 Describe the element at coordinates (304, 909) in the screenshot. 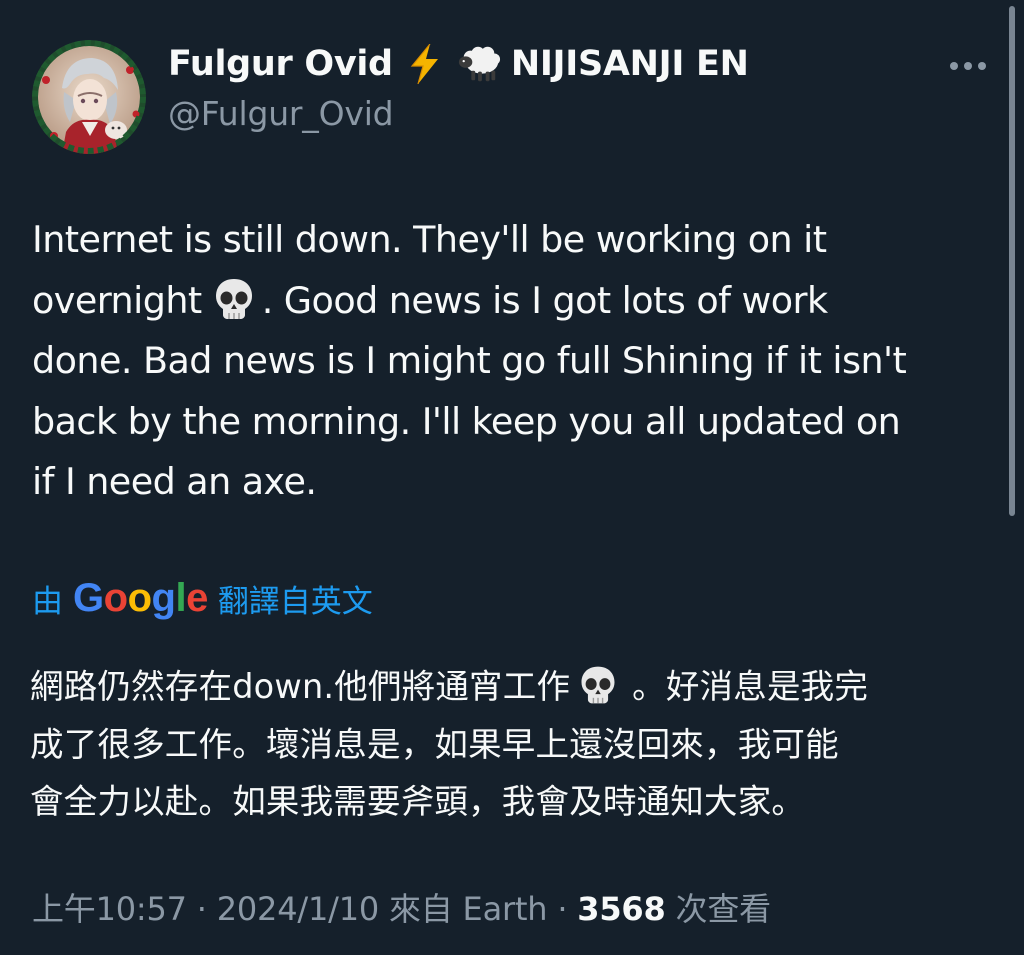

I see `tweet-timestamp: 上午10:57 · 2024/1/10 來自 Earth ·` at that location.